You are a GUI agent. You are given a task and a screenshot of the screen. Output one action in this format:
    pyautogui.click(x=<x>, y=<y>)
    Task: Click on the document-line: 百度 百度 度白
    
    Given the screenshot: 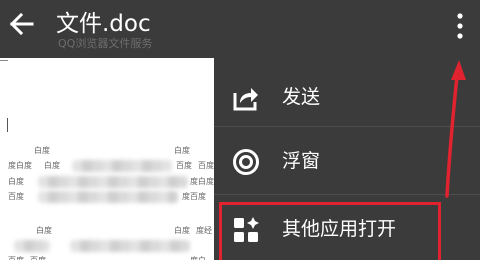 What is the action you would take?
    pyautogui.click(x=107, y=257)
    